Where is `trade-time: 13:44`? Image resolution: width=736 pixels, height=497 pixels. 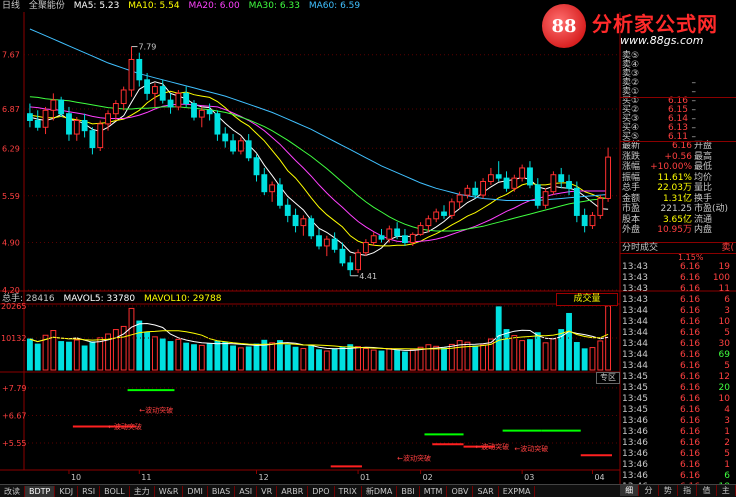 trade-time: 13:44 is located at coordinates (635, 355).